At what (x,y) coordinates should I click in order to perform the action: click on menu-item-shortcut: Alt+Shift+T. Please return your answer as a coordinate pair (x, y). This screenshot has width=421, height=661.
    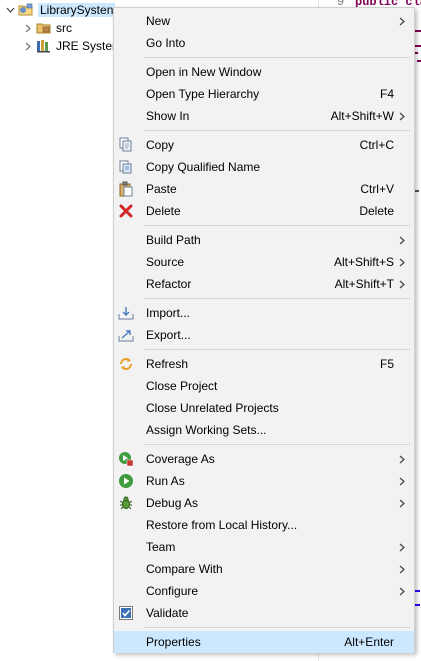
    Looking at the image, I should click on (364, 284).